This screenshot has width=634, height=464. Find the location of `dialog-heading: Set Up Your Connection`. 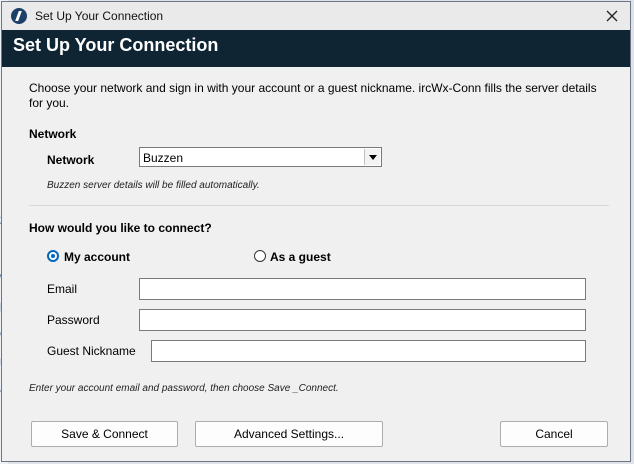

dialog-heading: Set Up Your Connection is located at coordinates (116, 45).